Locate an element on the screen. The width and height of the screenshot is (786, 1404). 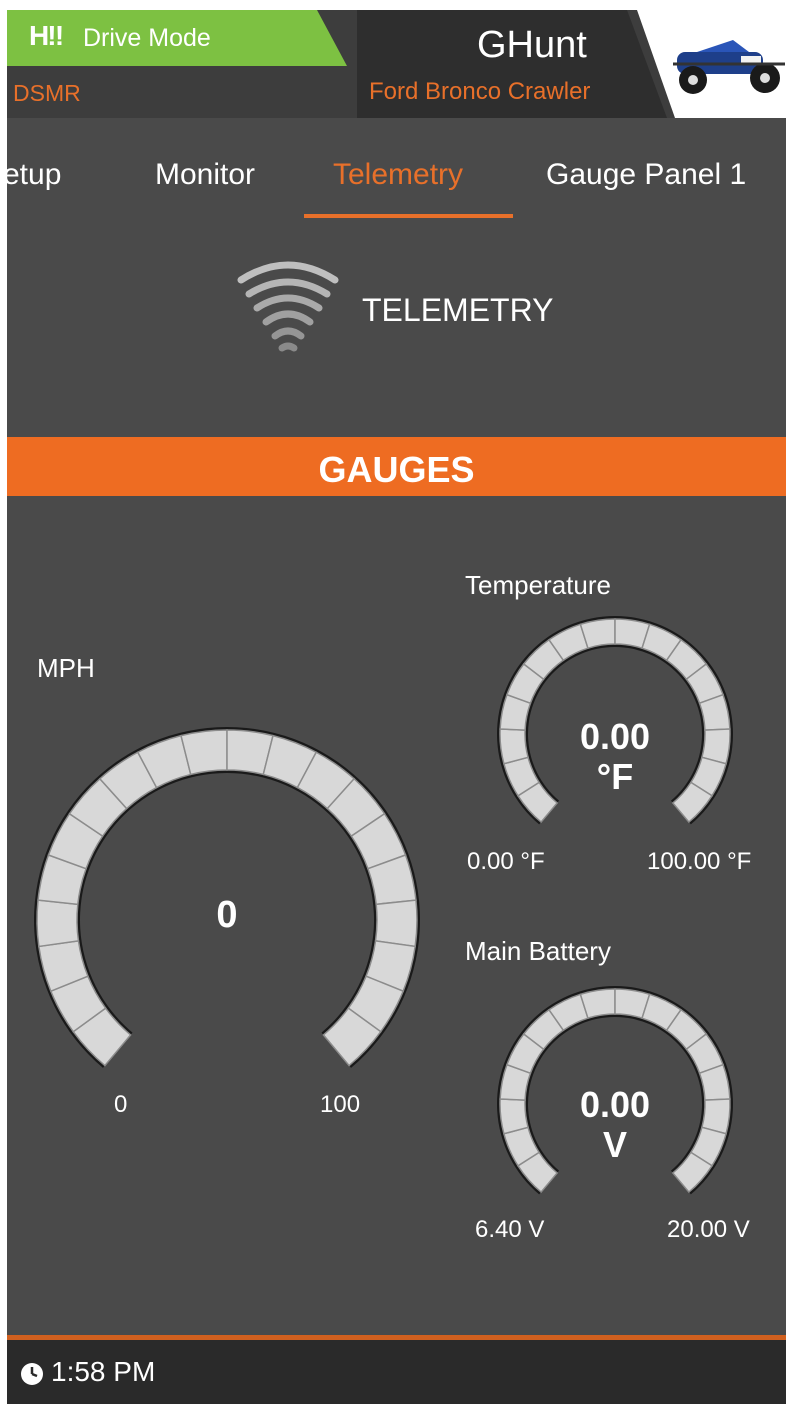
battery-max-label: 20.00 V is located at coordinates (708, 1229).